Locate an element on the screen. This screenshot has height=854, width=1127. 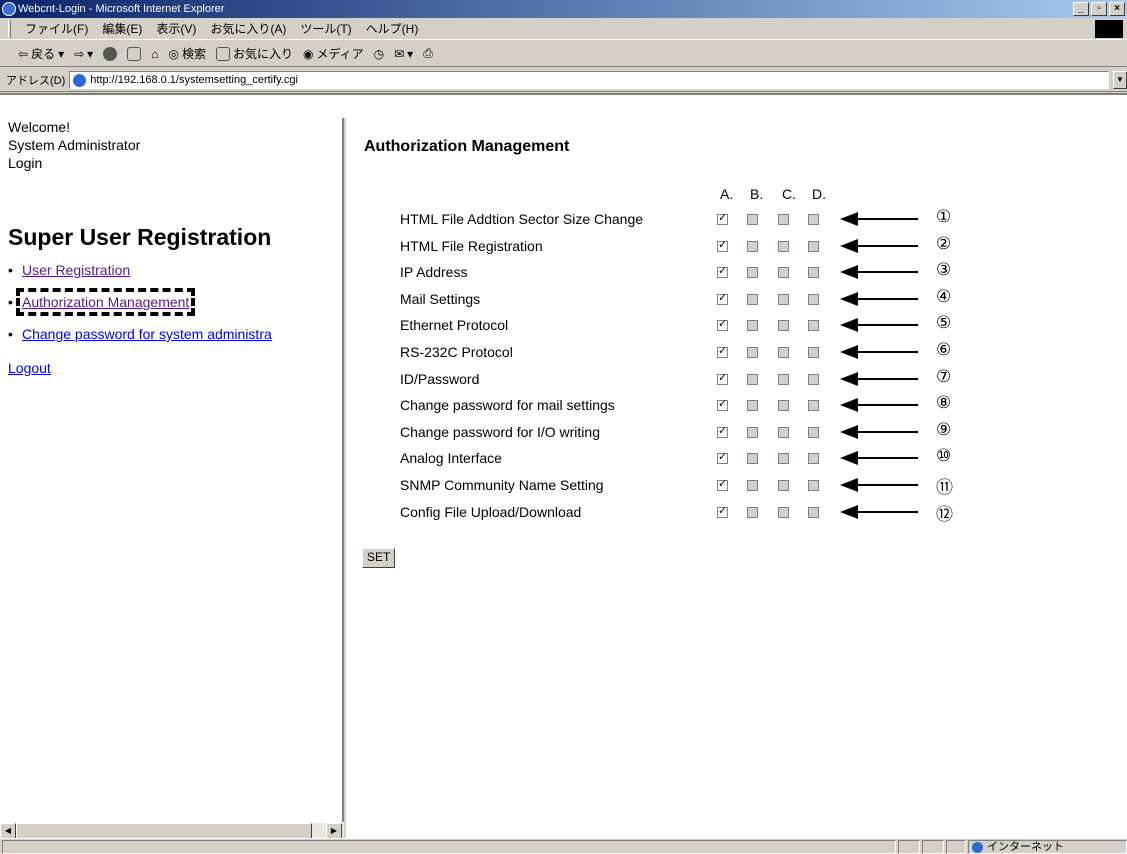
menu-favorites: お気に入り(A) is located at coordinates (248, 28).